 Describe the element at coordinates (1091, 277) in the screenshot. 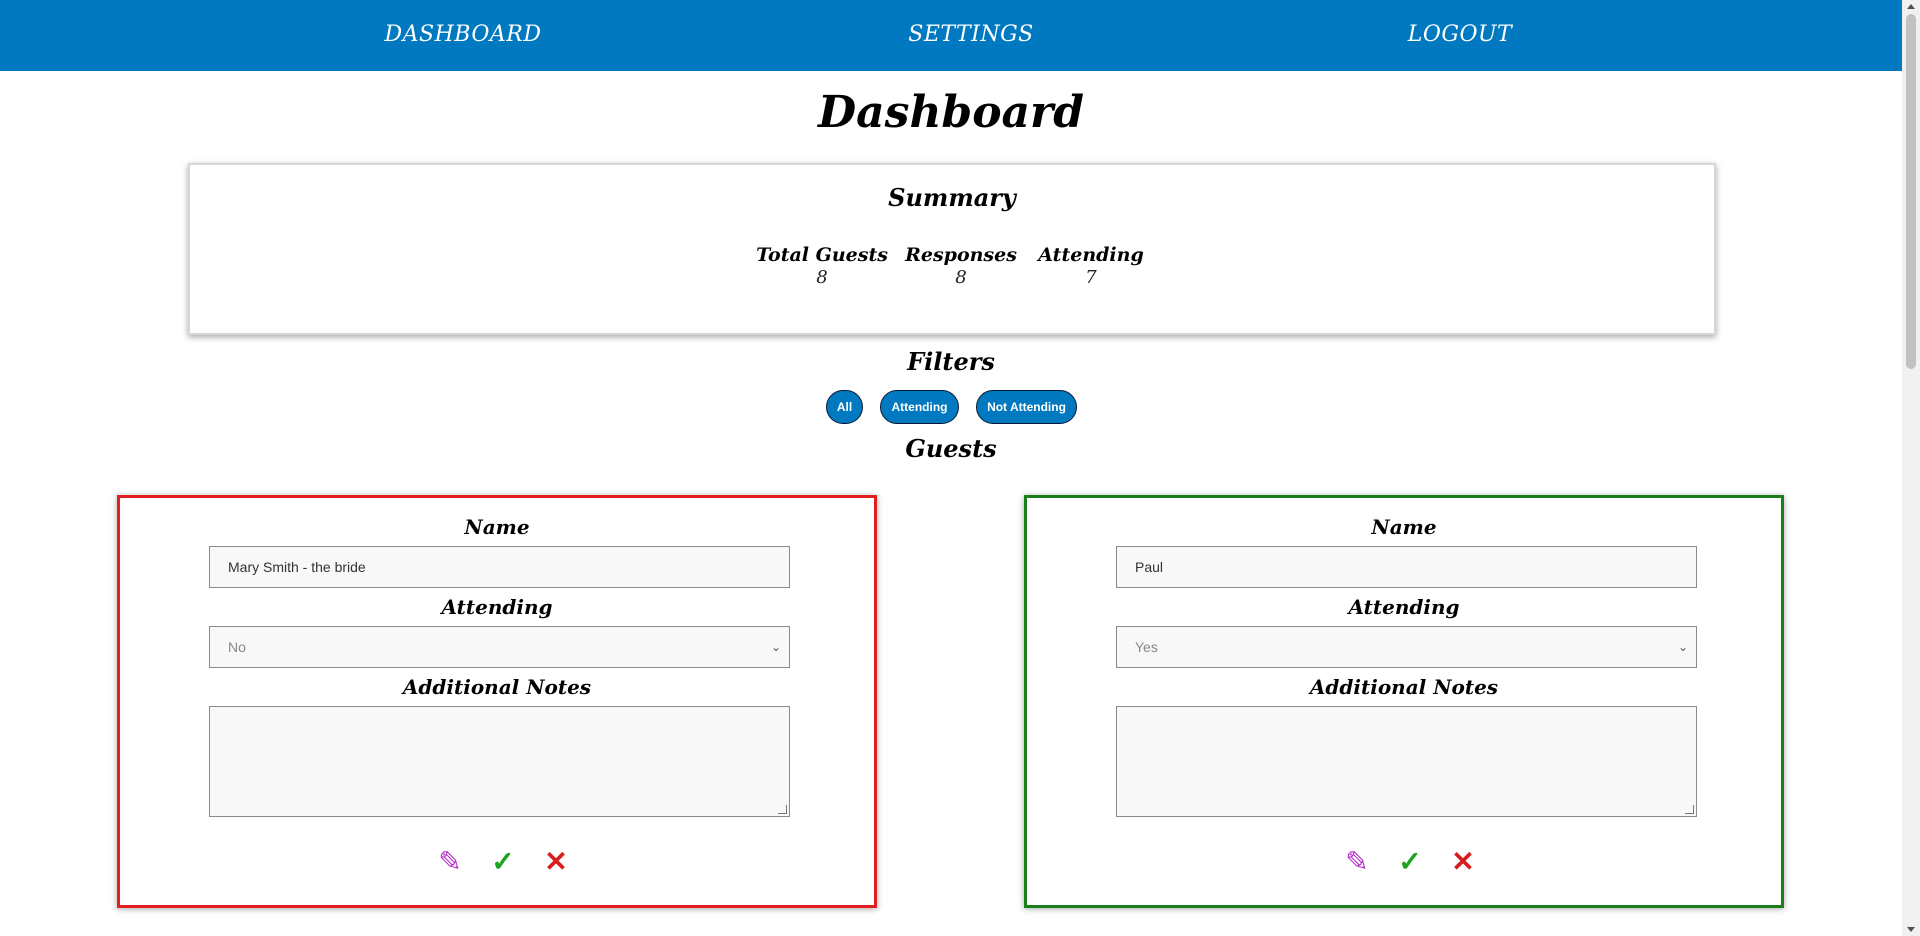

I see `stat-value: 7` at that location.